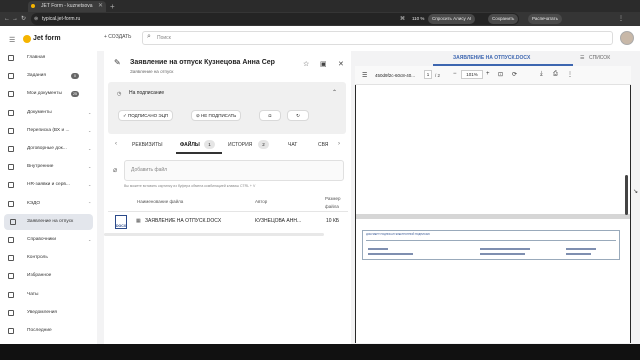 Image resolution: width=640 pixels, height=360 pixels. I want to click on page-input: 1, so click(428, 74).